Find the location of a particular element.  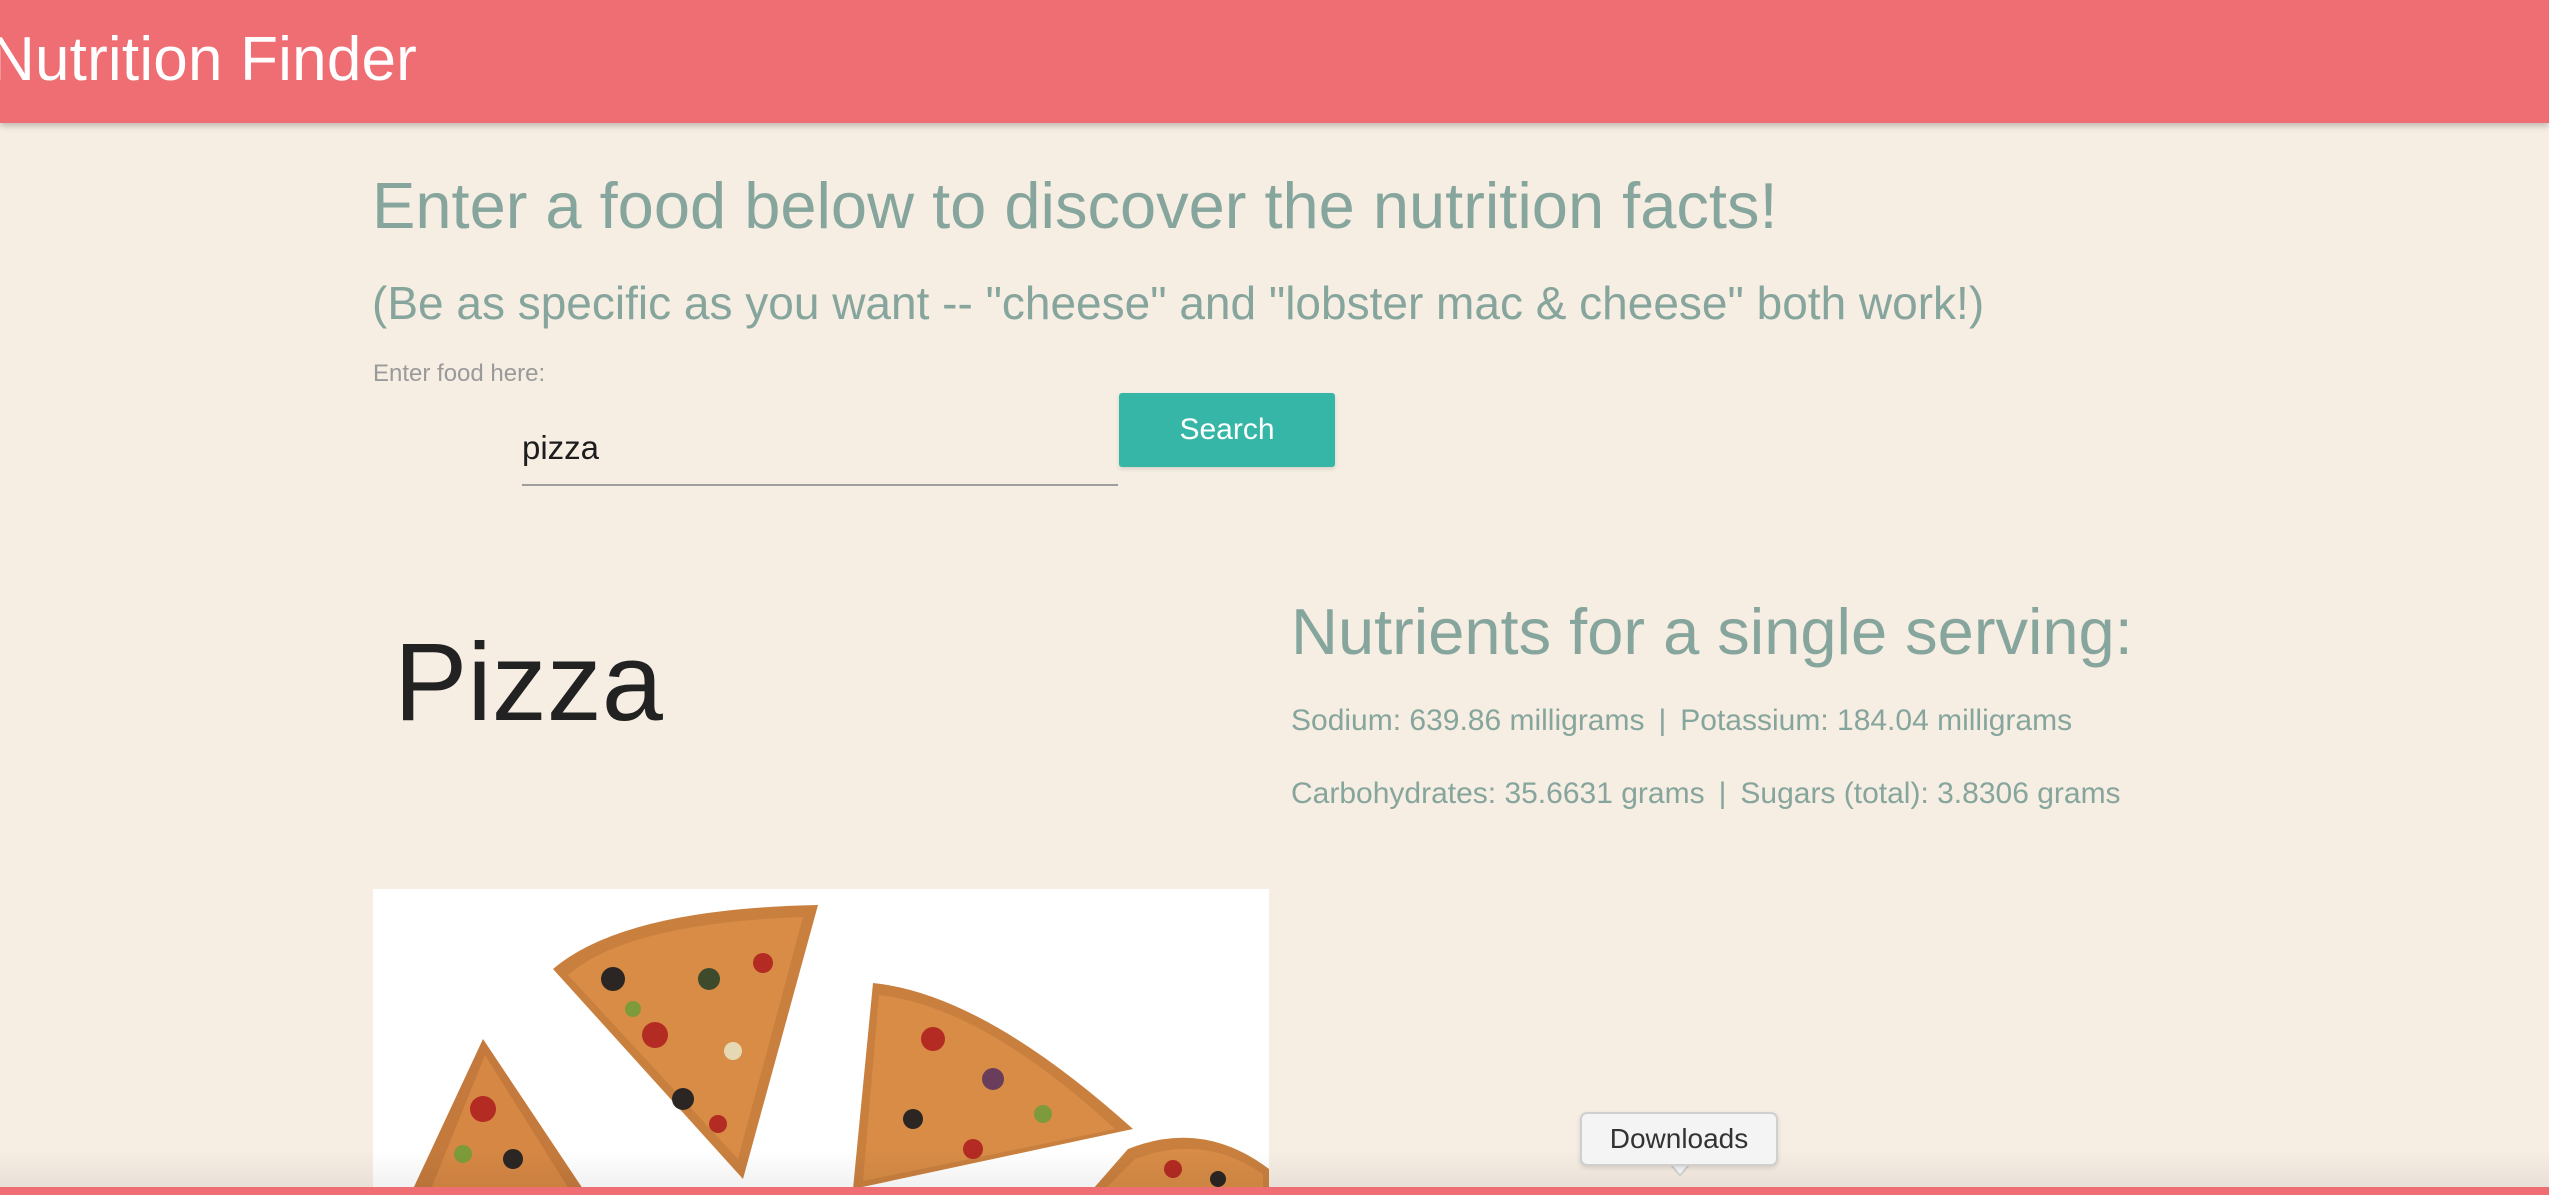

food-name-title: Pizza is located at coordinates (528, 682).